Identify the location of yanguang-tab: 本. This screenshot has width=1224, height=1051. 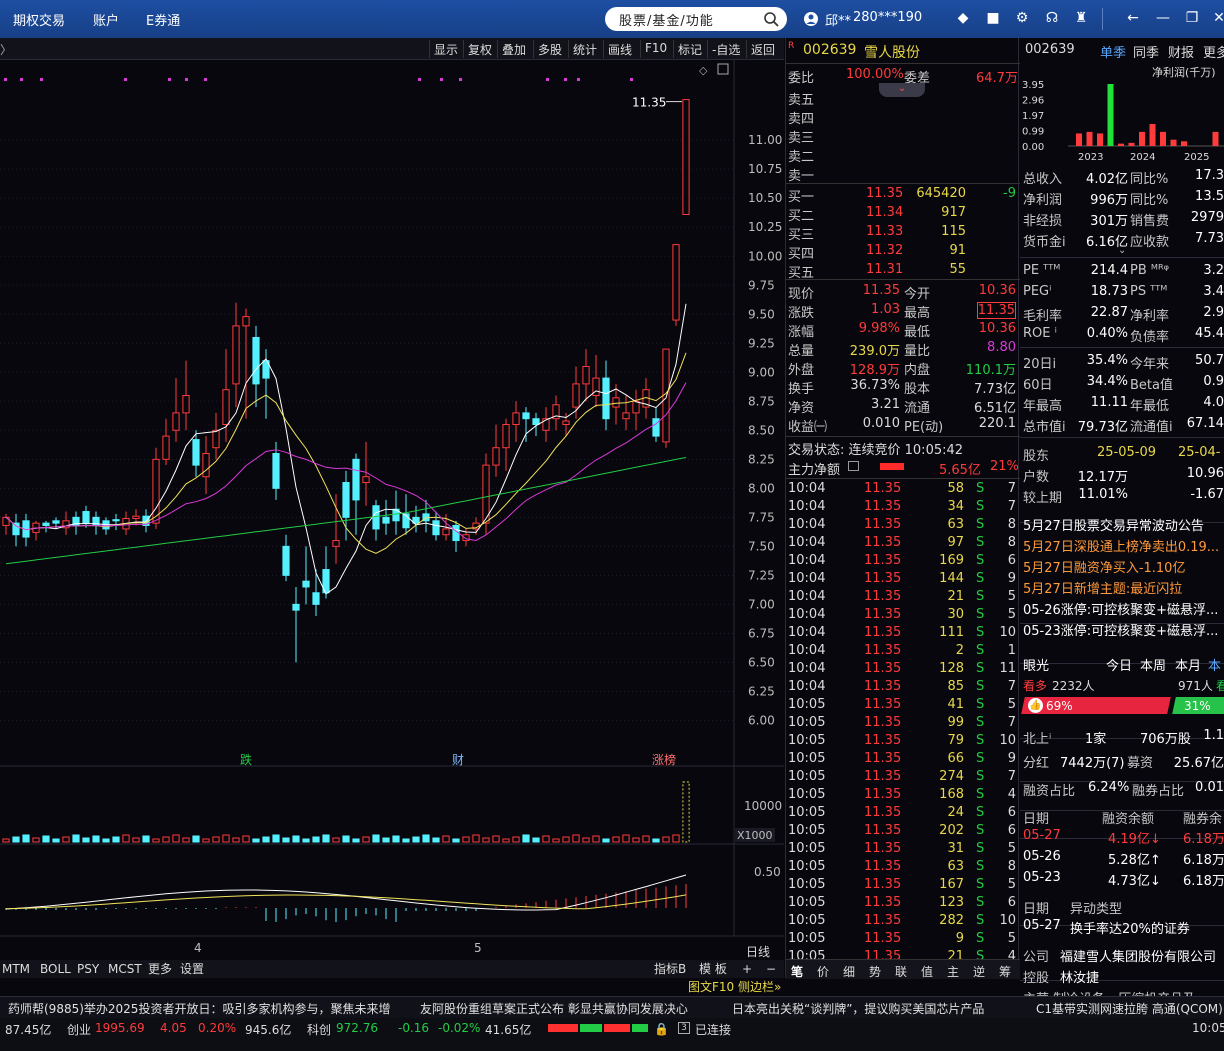
(1214, 664).